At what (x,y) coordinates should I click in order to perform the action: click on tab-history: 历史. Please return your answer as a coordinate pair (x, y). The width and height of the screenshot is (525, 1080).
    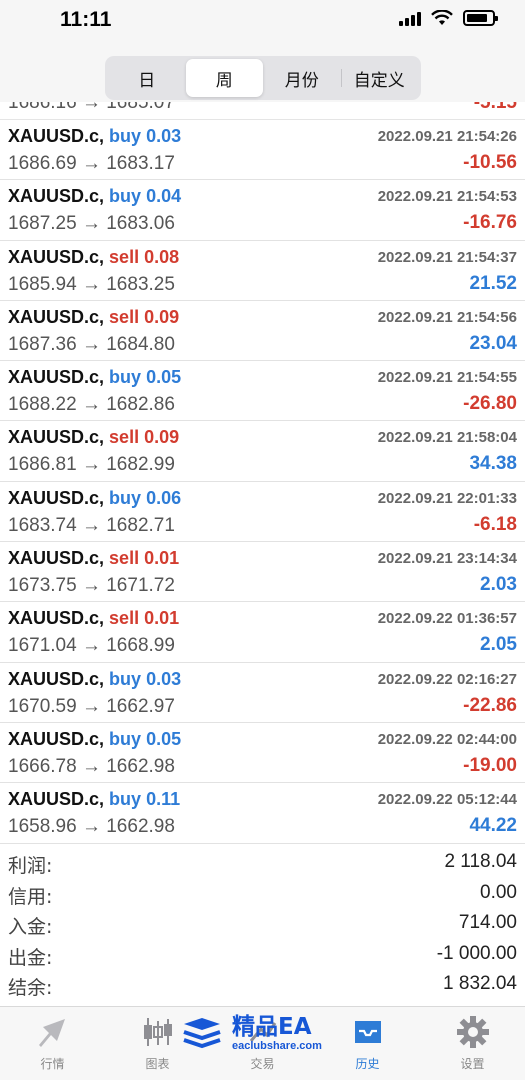
    Looking at the image, I should click on (367, 1043).